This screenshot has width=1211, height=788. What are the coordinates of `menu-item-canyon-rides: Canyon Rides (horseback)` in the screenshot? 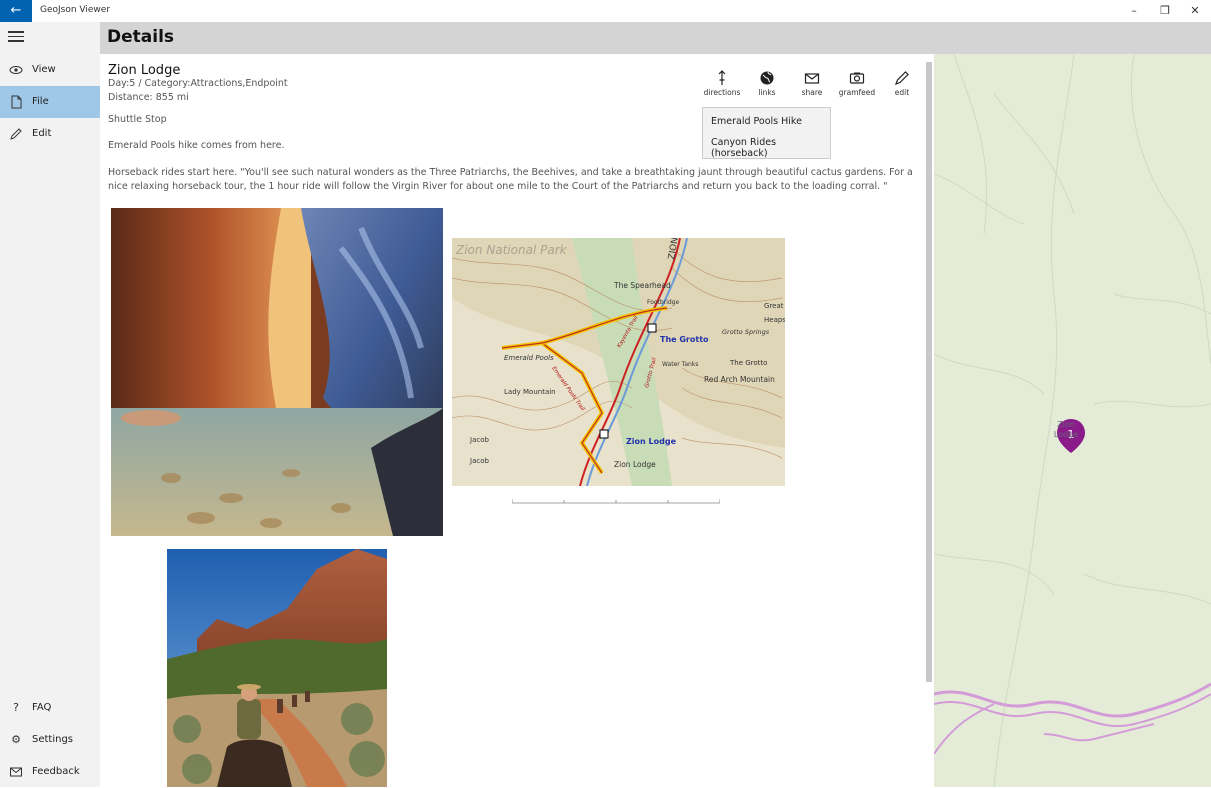 It's located at (770, 148).